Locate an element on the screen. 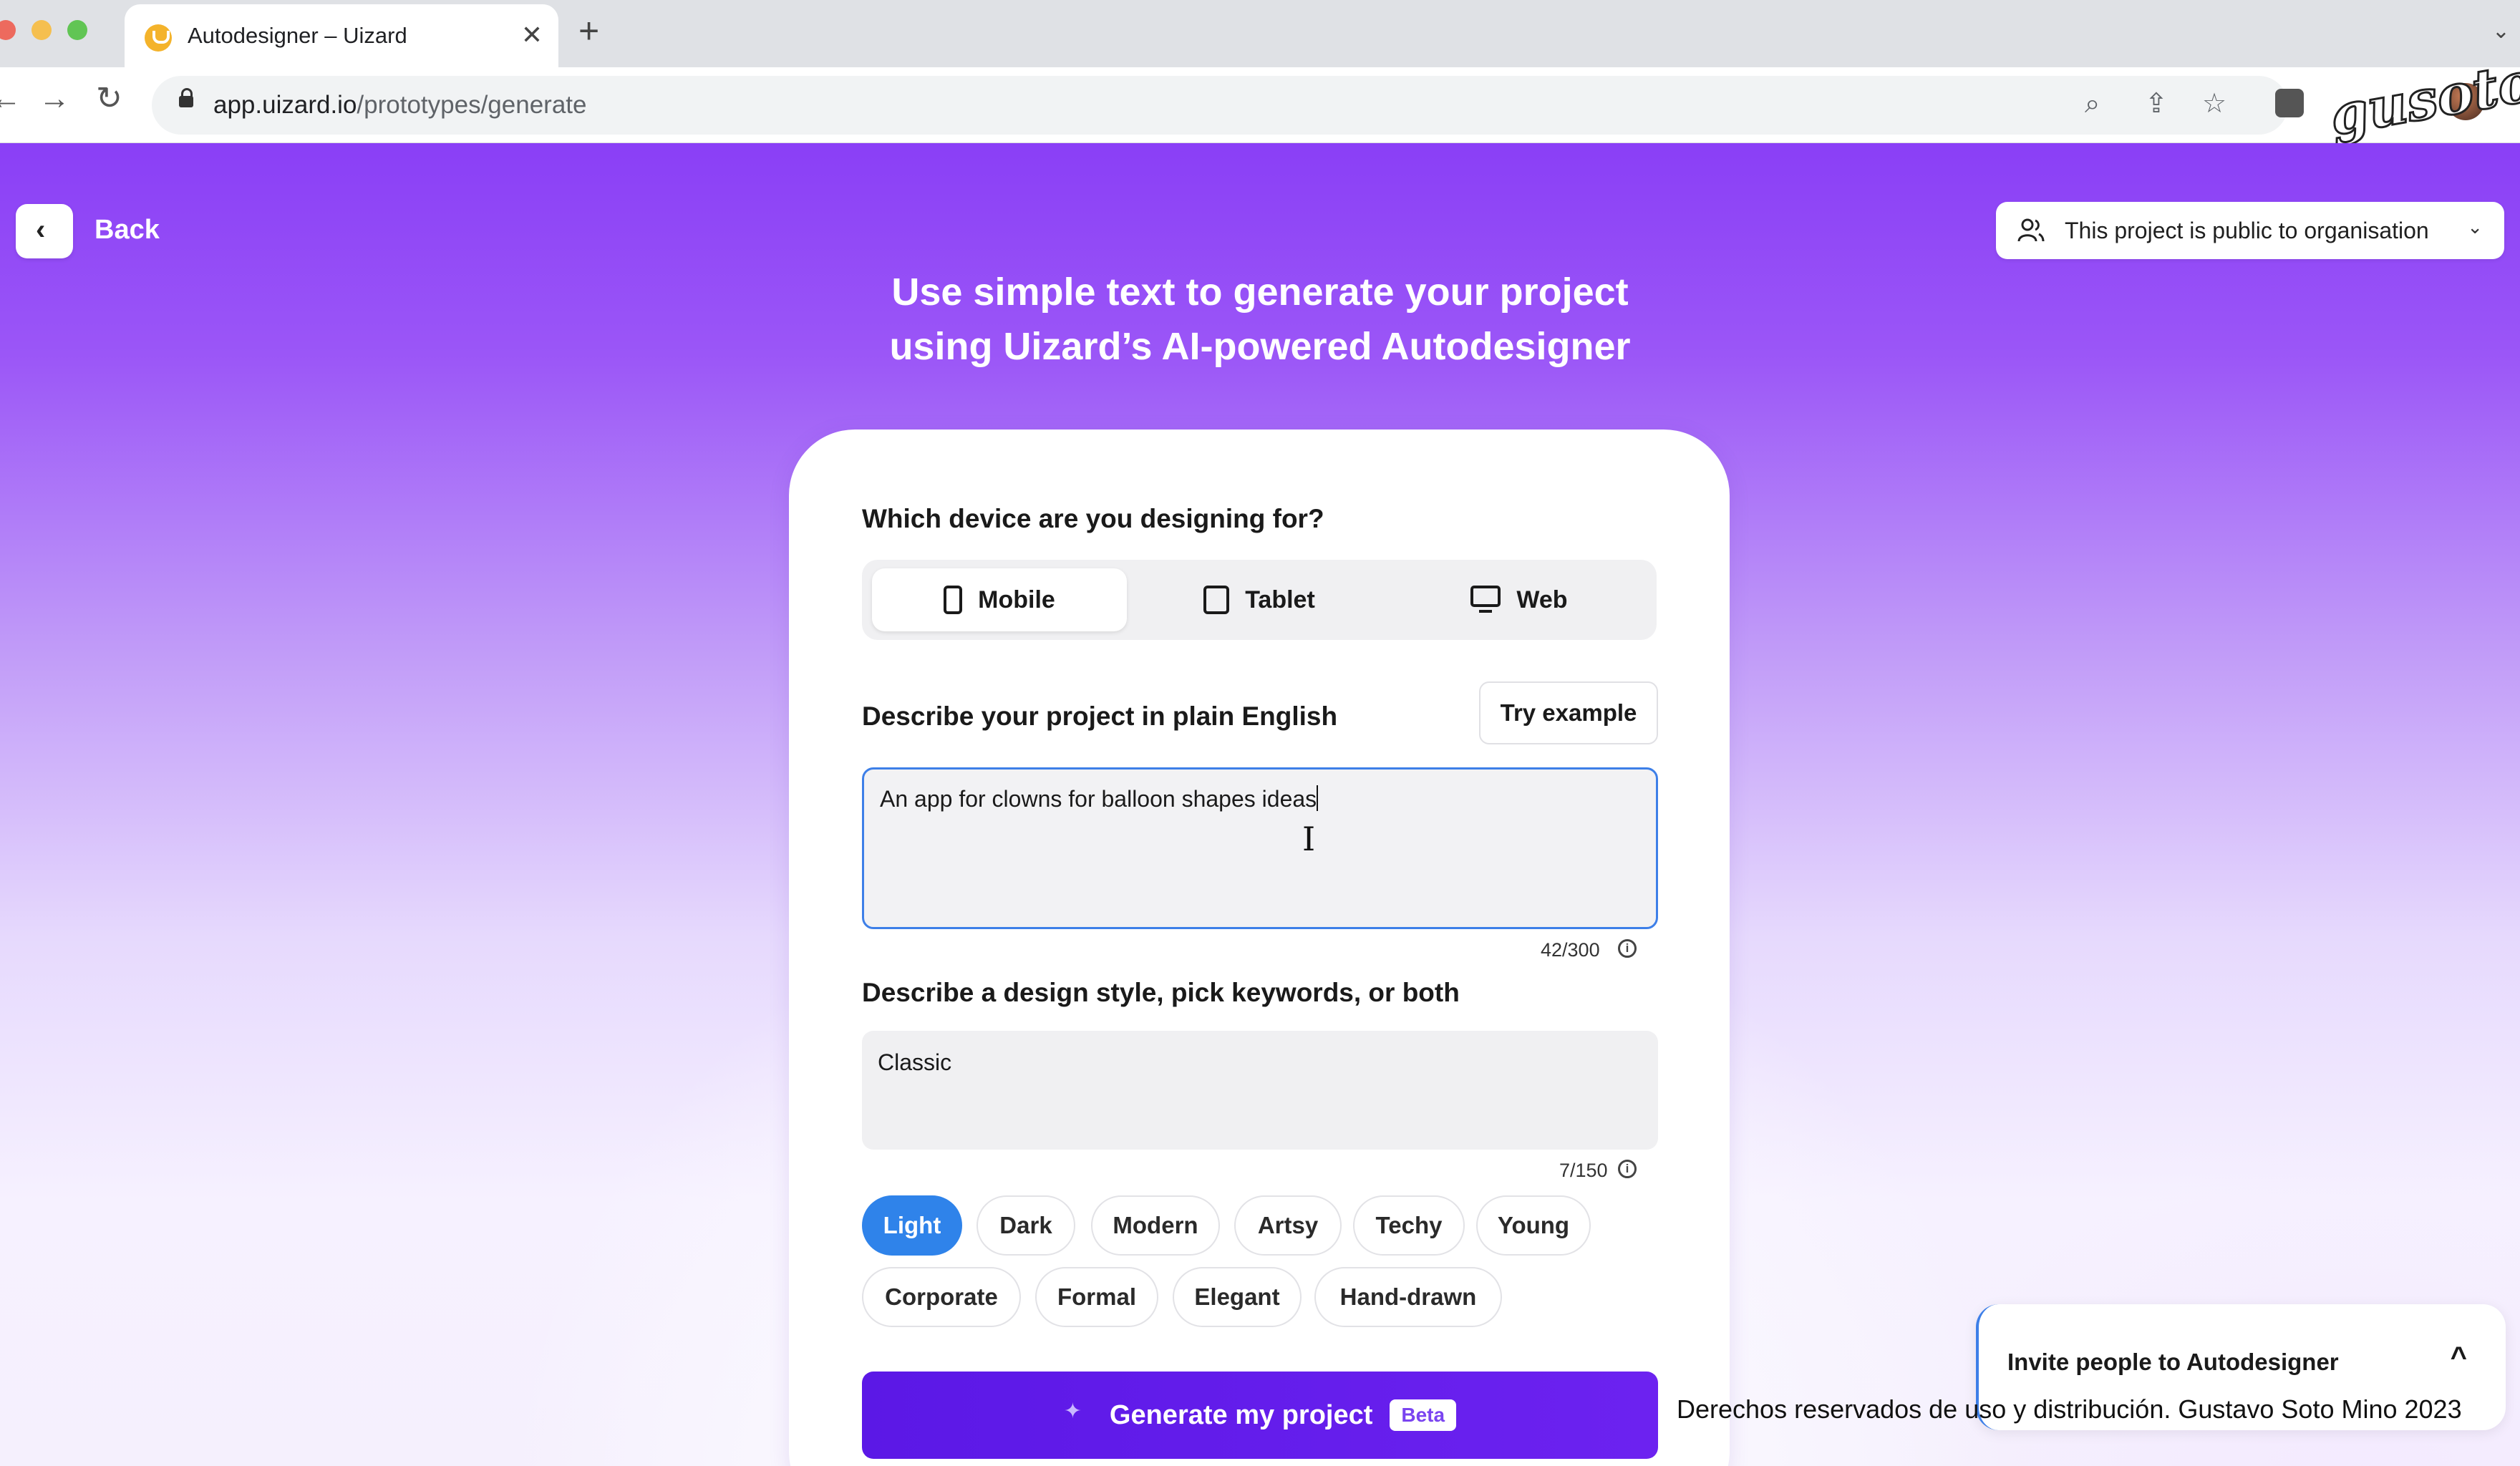 The width and height of the screenshot is (2520, 1466). style-char-counter: 7/150 is located at coordinates (1583, 1170).